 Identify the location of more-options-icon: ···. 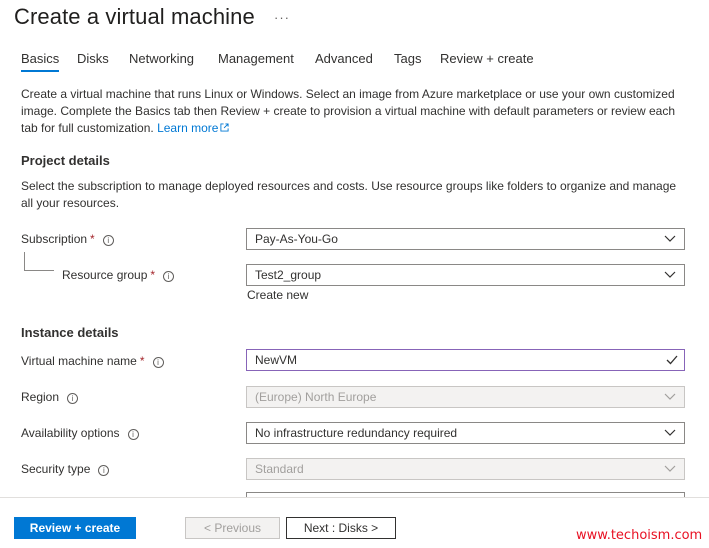
(282, 17).